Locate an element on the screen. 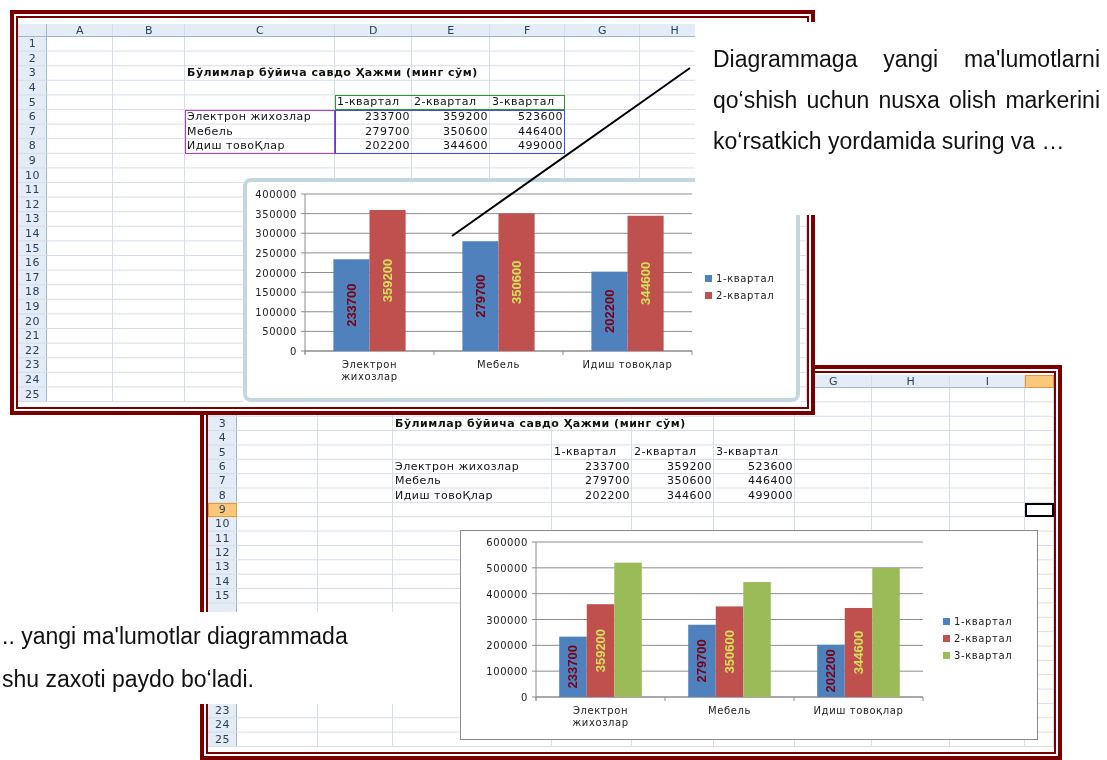  row-header: 9 is located at coordinates (32, 161).